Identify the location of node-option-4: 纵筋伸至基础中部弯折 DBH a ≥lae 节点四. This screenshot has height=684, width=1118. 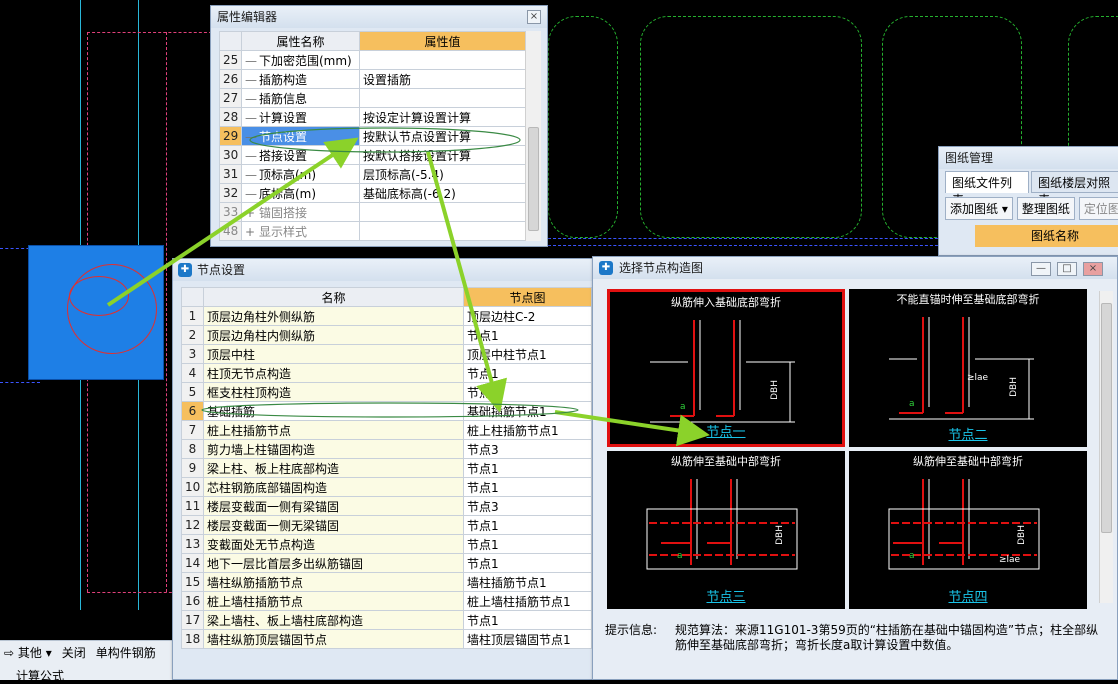
(968, 530).